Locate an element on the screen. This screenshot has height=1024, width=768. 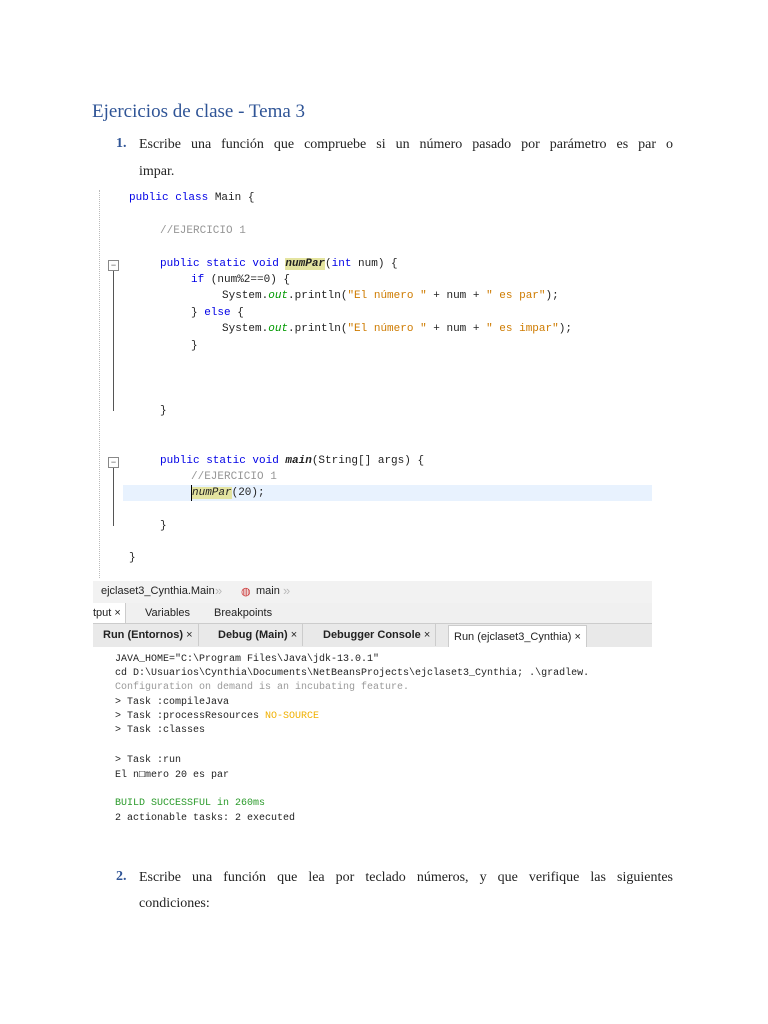
item-number: 2. is located at coordinates (121, 876).